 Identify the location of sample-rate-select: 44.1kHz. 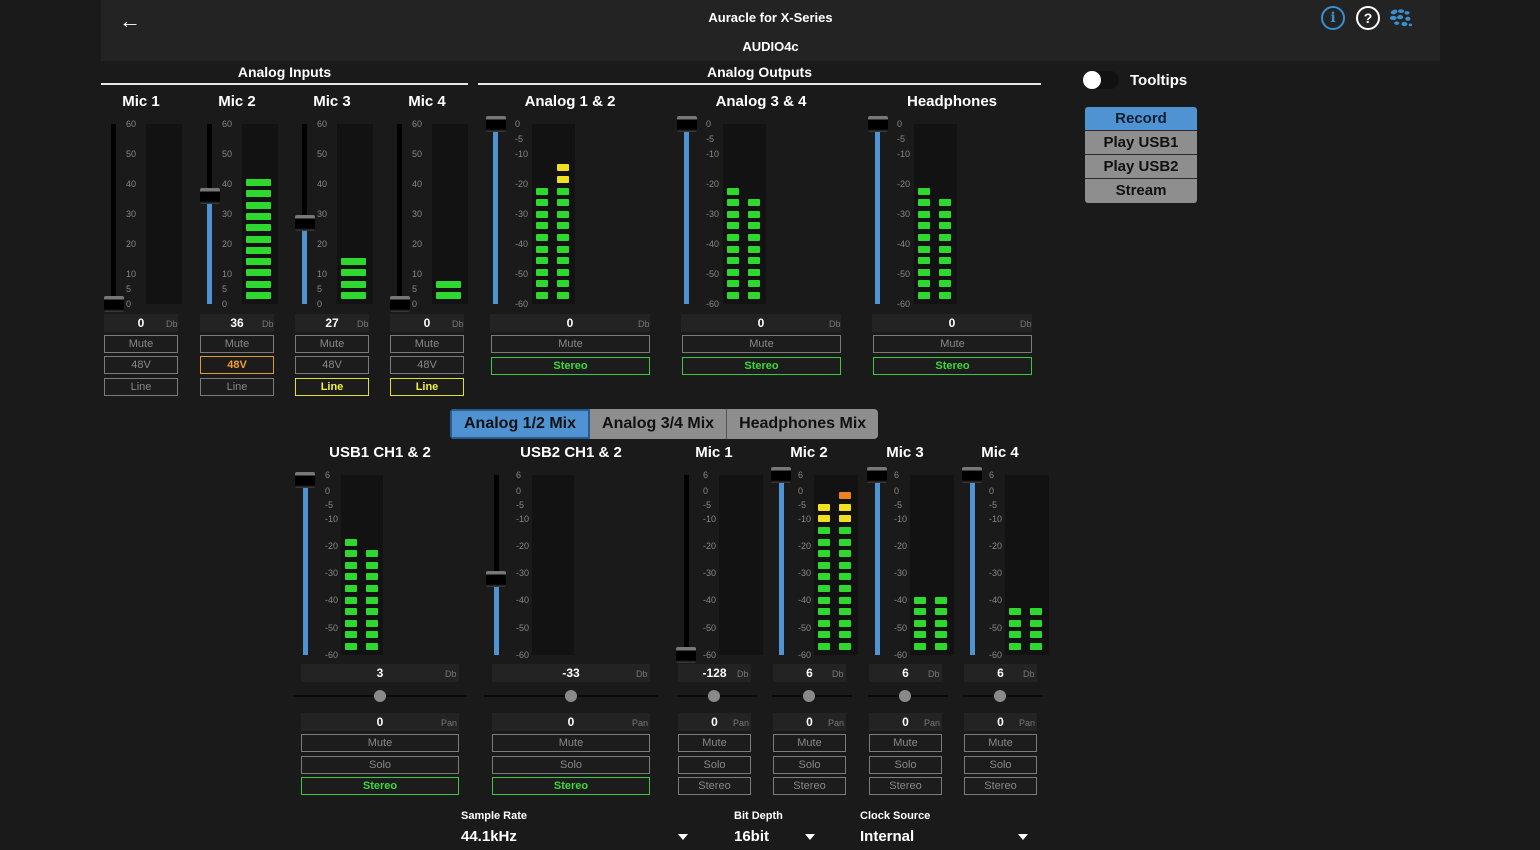
(573, 836).